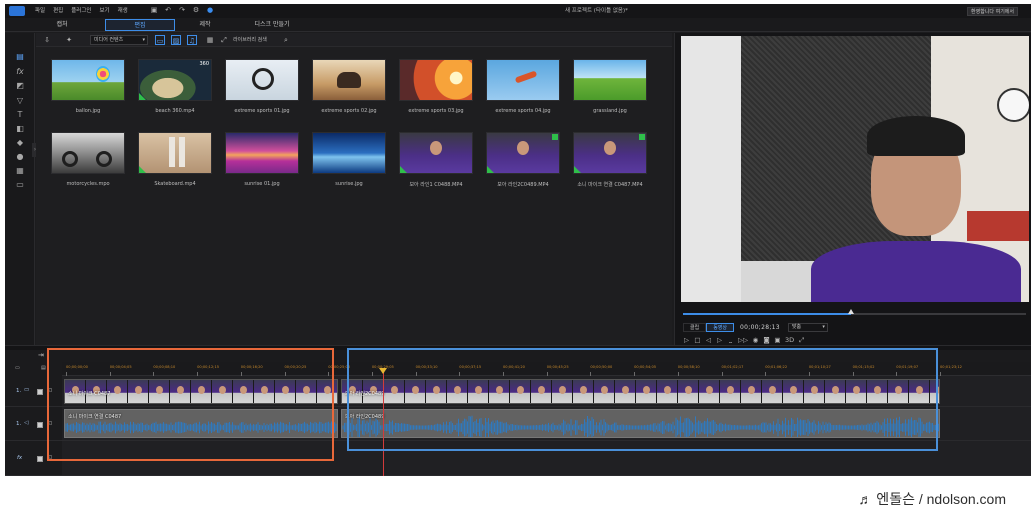  I want to click on snapshot-icon: ◙, so click(766, 340).